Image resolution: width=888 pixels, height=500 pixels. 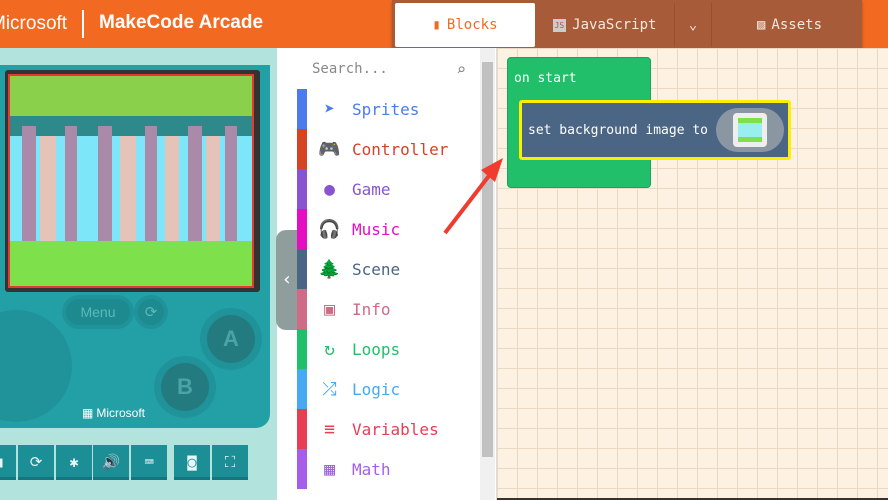 What do you see at coordinates (461, 69) in the screenshot?
I see `search-icon: ⌕` at bounding box center [461, 69].